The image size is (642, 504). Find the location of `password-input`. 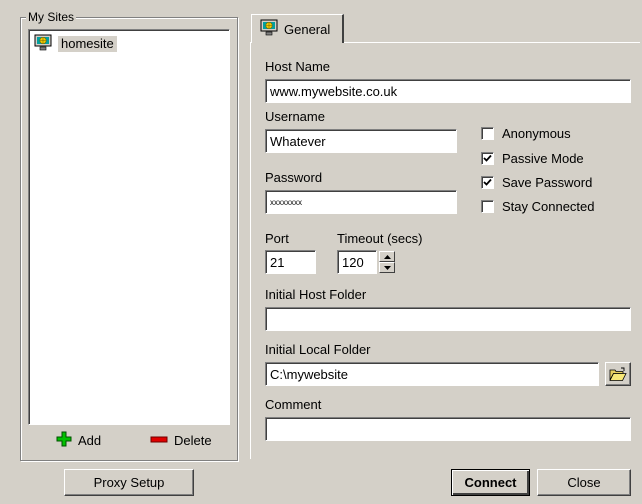

password-input is located at coordinates (361, 202).